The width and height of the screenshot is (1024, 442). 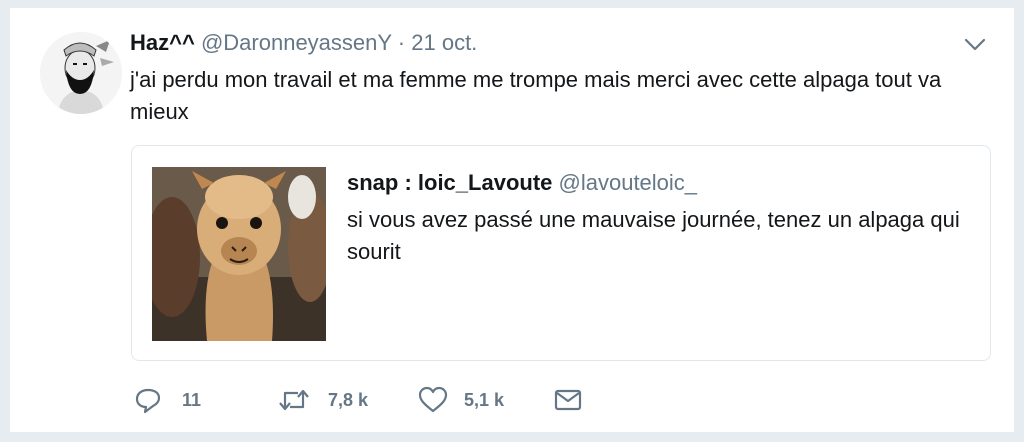 I want to click on chevron-down-icon, so click(x=975, y=44).